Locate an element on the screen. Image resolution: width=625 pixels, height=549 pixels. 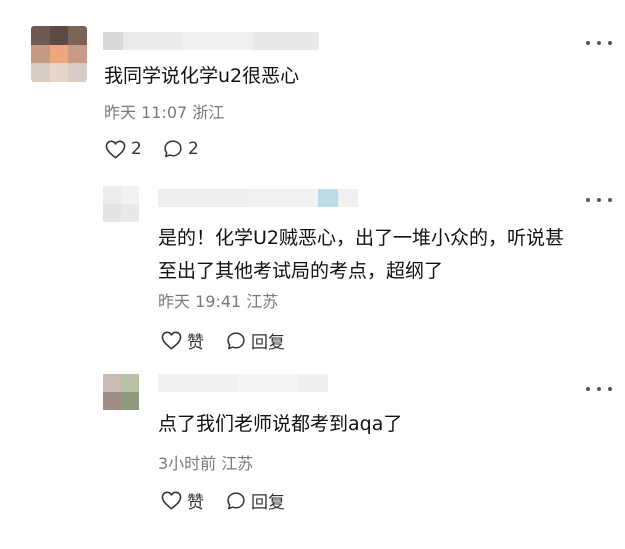
reply-button: 2 is located at coordinates (181, 149).